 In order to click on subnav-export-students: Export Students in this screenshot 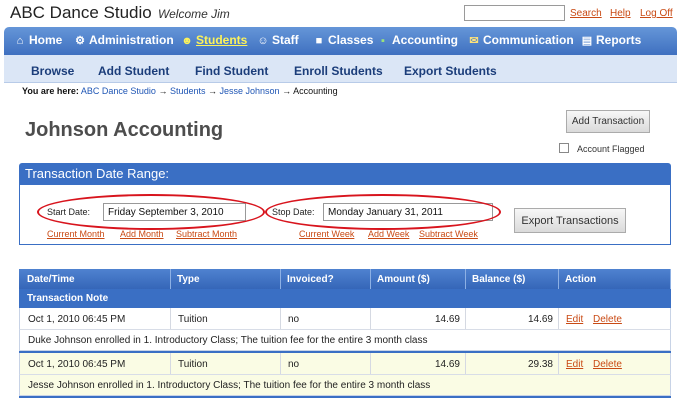, I will do `click(450, 71)`.